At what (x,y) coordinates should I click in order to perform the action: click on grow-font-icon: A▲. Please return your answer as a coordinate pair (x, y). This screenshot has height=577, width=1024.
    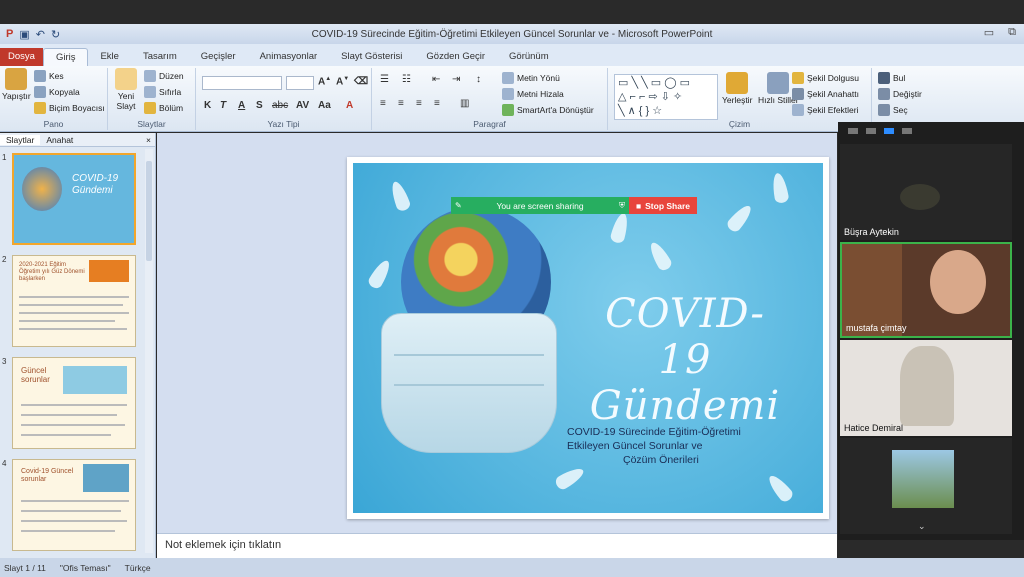
    Looking at the image, I should click on (324, 81).